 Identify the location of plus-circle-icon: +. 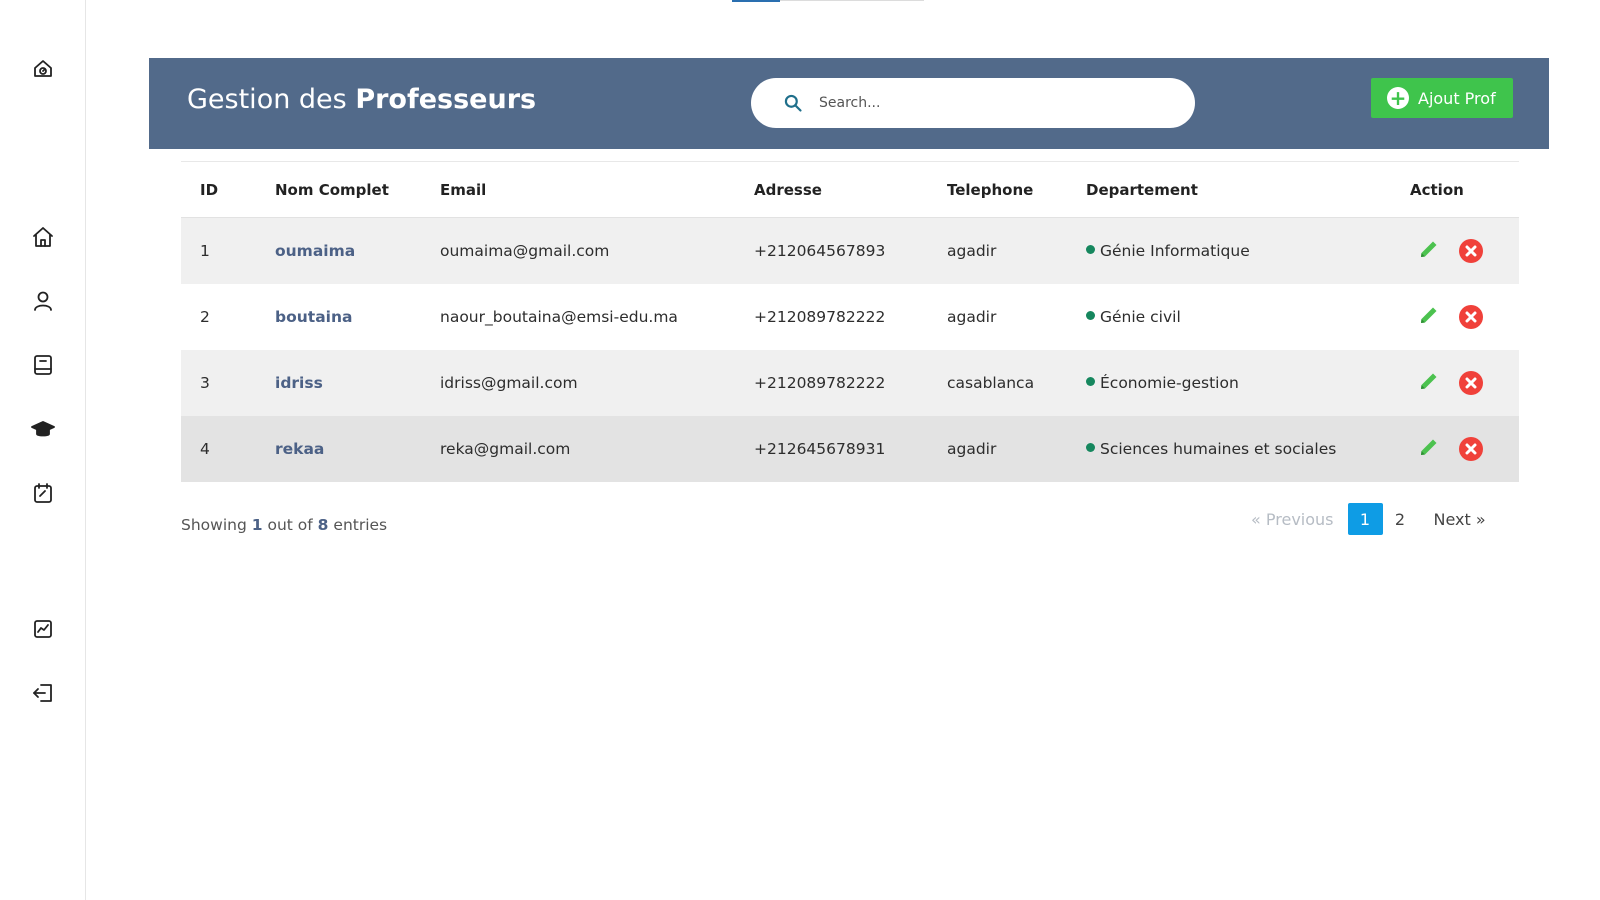
(1398, 98).